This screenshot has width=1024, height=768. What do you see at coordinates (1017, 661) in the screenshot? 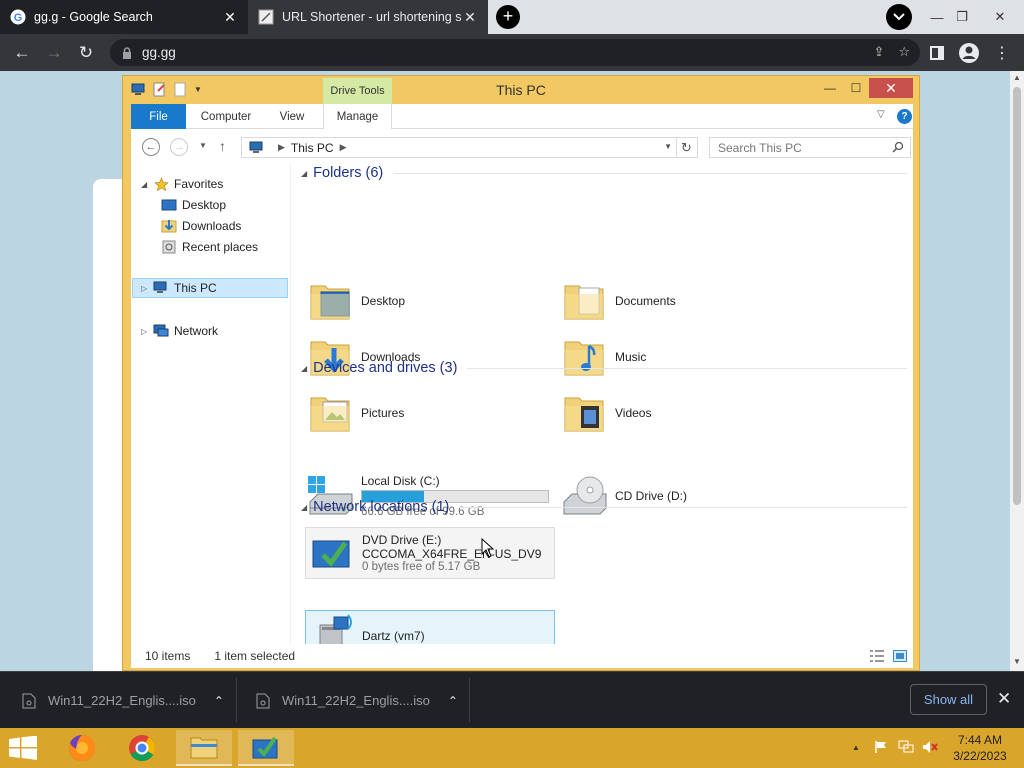
I see `scroll-down-icon: ▼` at bounding box center [1017, 661].